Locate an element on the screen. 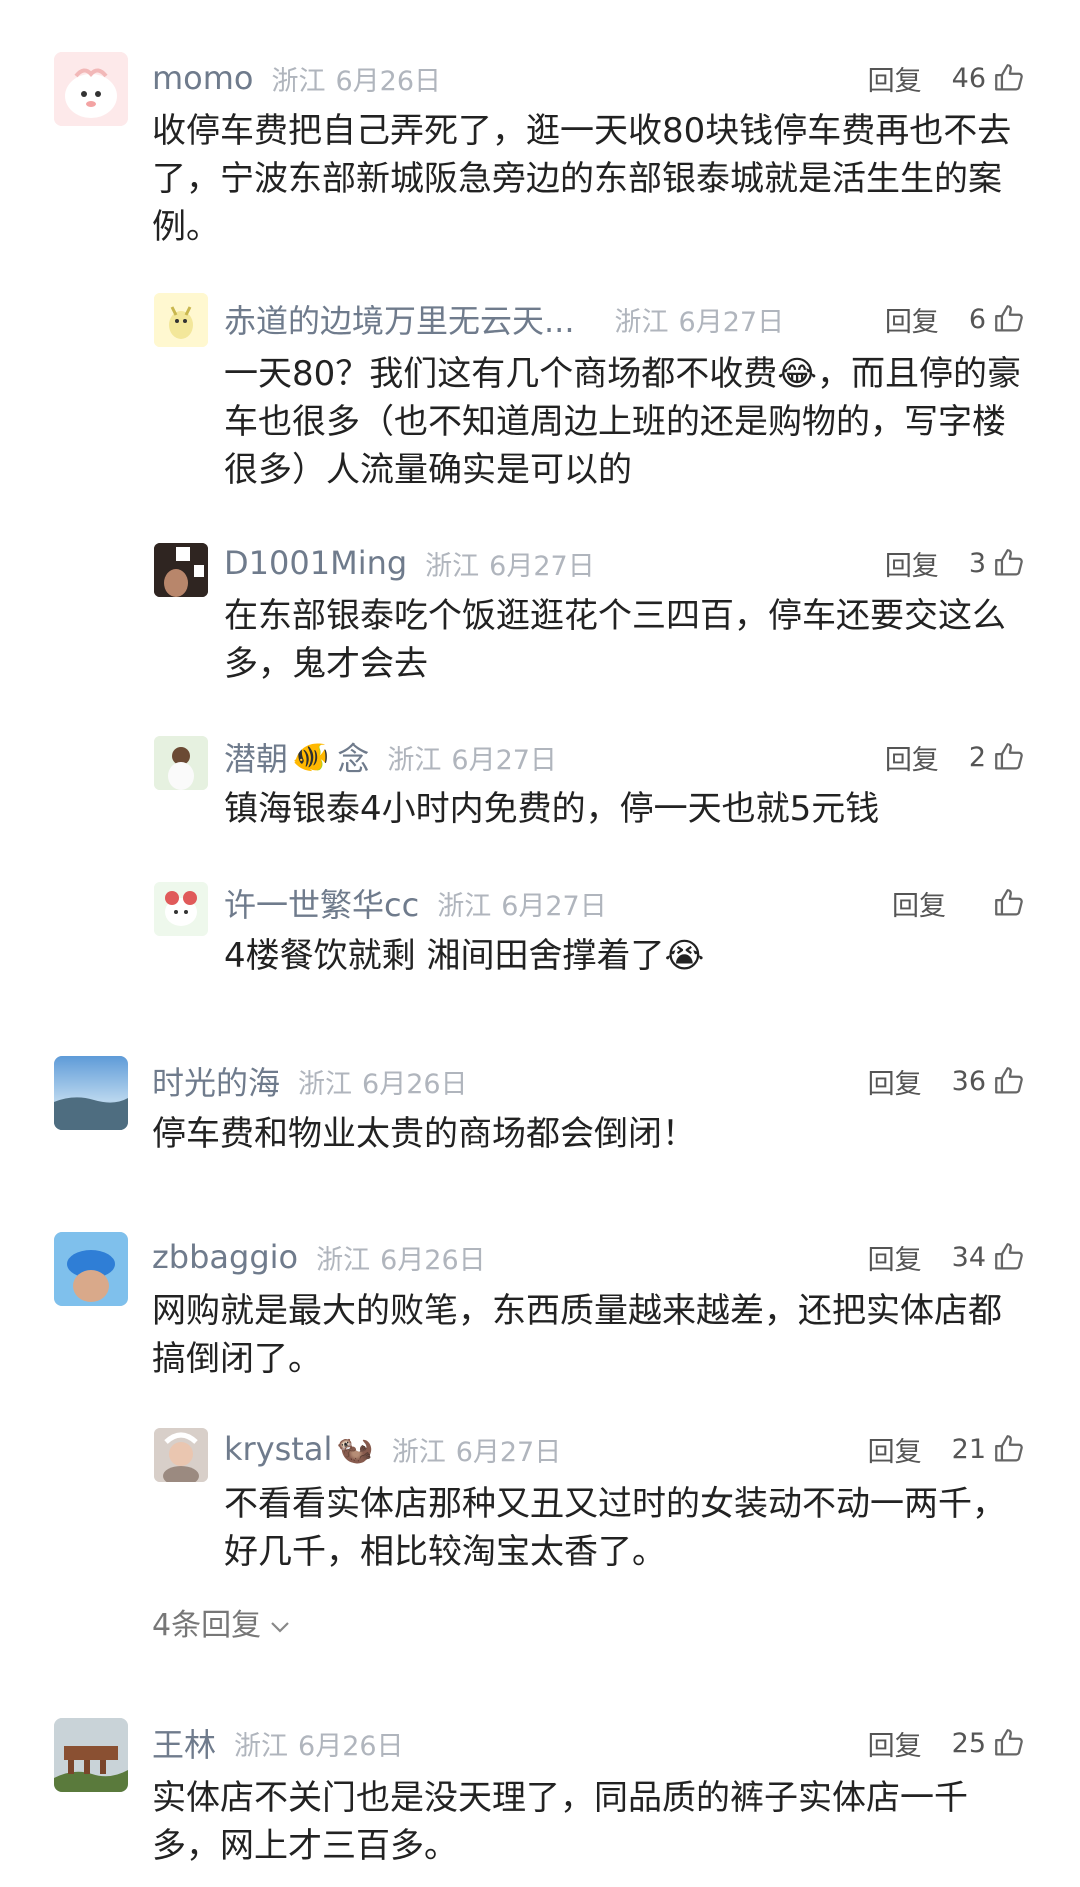 The height and width of the screenshot is (1887, 1080). fish-emoji: 🐠 is located at coordinates (311, 757).